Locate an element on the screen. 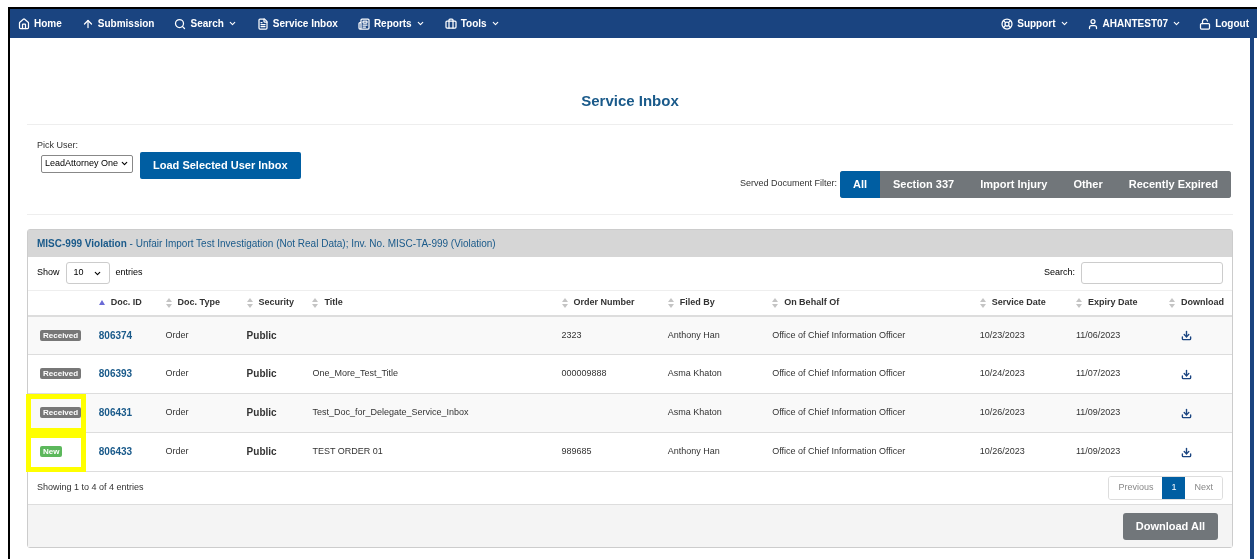 The width and height of the screenshot is (1257, 559). nav-link: Tools is located at coordinates (472, 23).